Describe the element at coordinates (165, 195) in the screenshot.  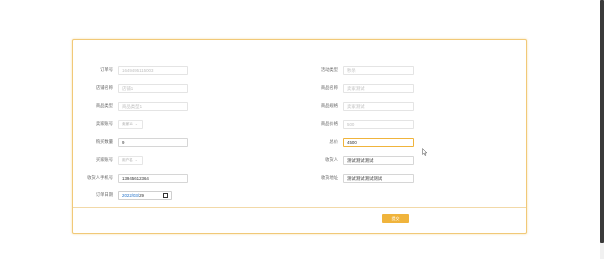
I see `calendar-icon` at that location.